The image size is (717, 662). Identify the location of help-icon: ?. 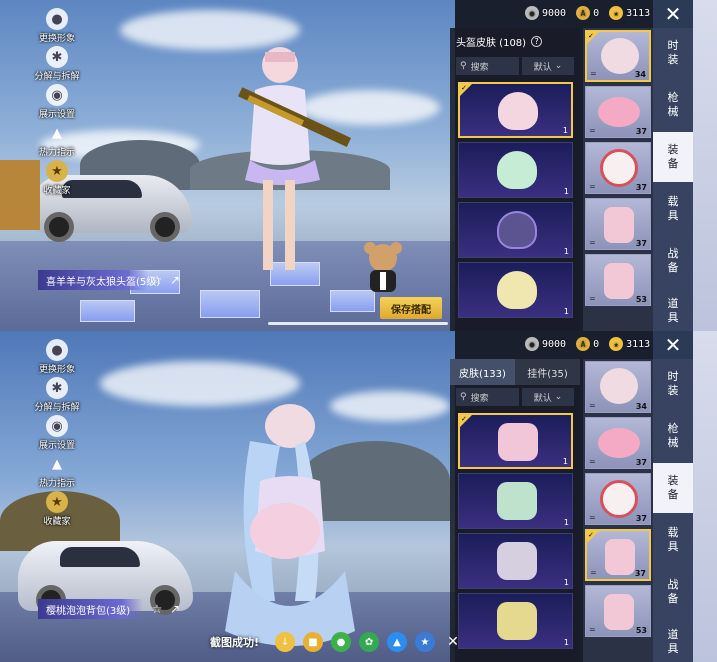
(537, 41).